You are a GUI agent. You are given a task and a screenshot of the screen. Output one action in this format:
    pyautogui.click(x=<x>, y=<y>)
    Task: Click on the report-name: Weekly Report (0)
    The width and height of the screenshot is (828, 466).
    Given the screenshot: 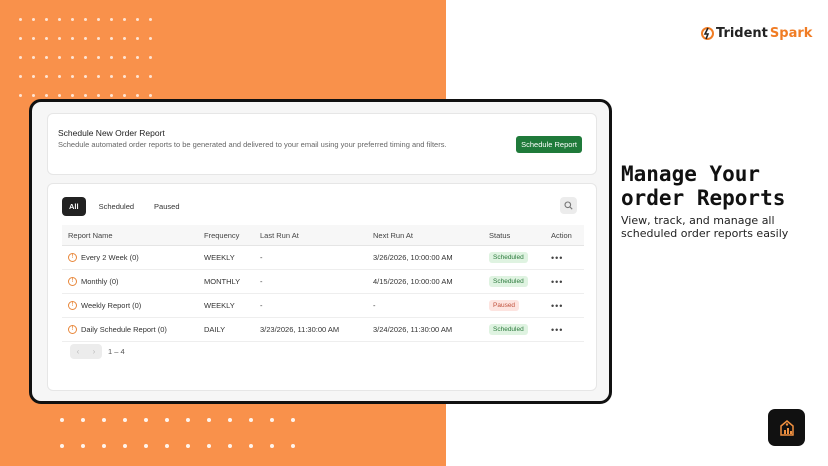 What is the action you would take?
    pyautogui.click(x=111, y=305)
    